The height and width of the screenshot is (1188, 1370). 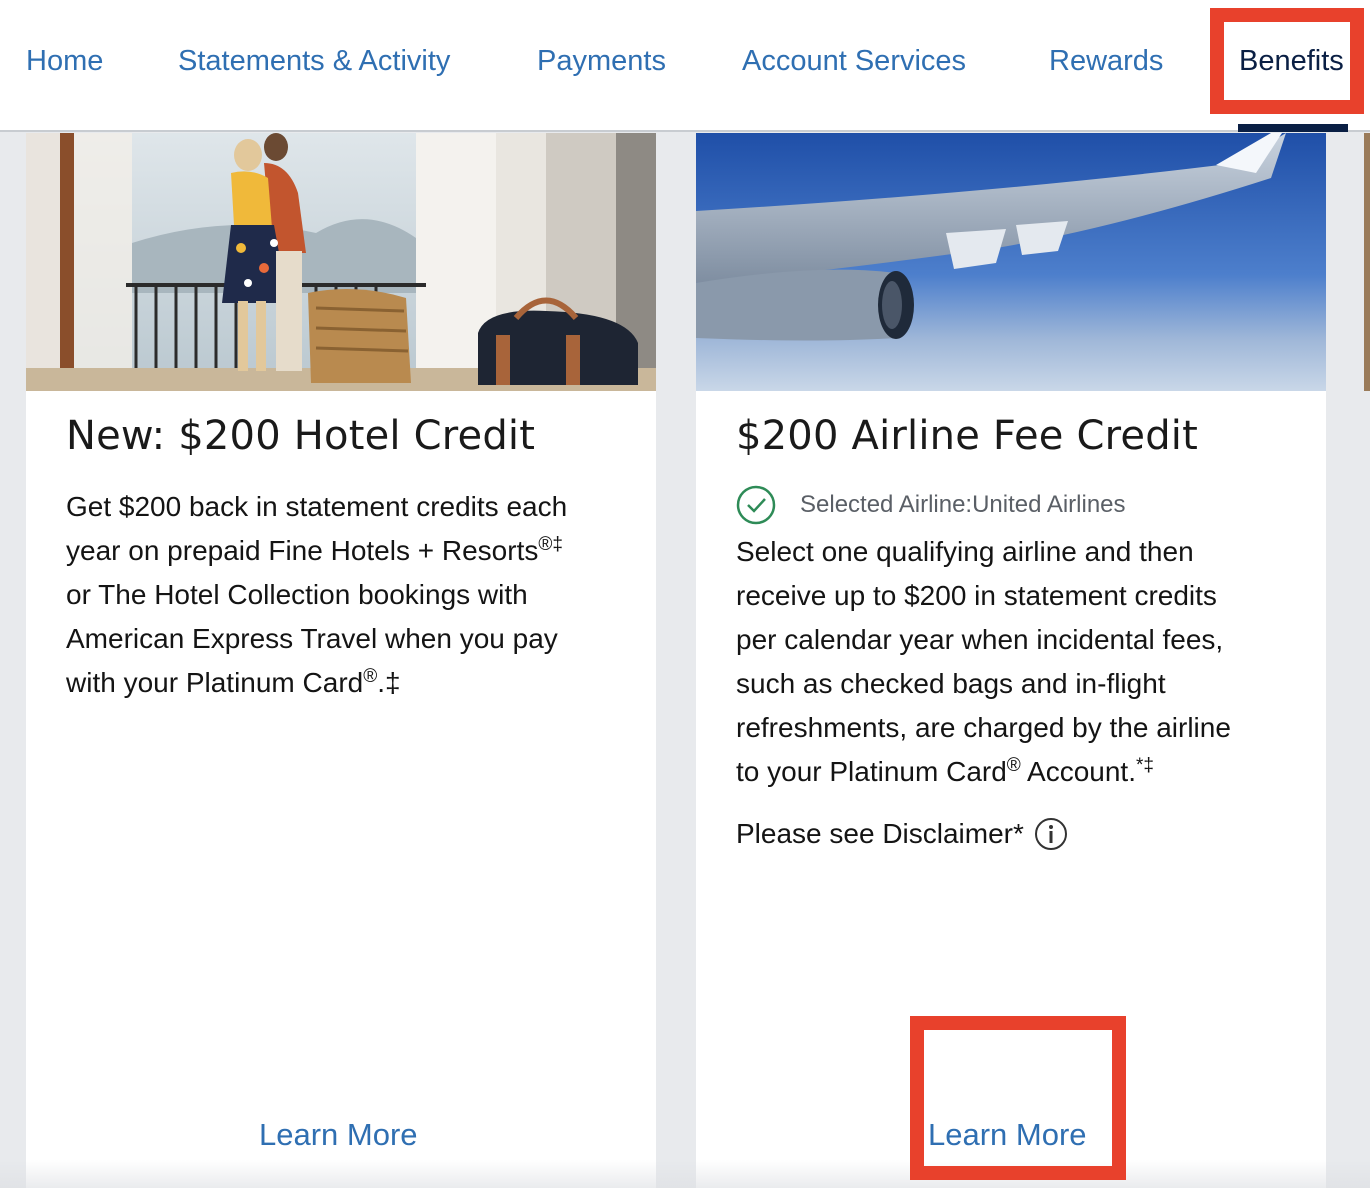 What do you see at coordinates (963, 504) in the screenshot?
I see `selected-airline-text: Selected Airline:United Airlines` at bounding box center [963, 504].